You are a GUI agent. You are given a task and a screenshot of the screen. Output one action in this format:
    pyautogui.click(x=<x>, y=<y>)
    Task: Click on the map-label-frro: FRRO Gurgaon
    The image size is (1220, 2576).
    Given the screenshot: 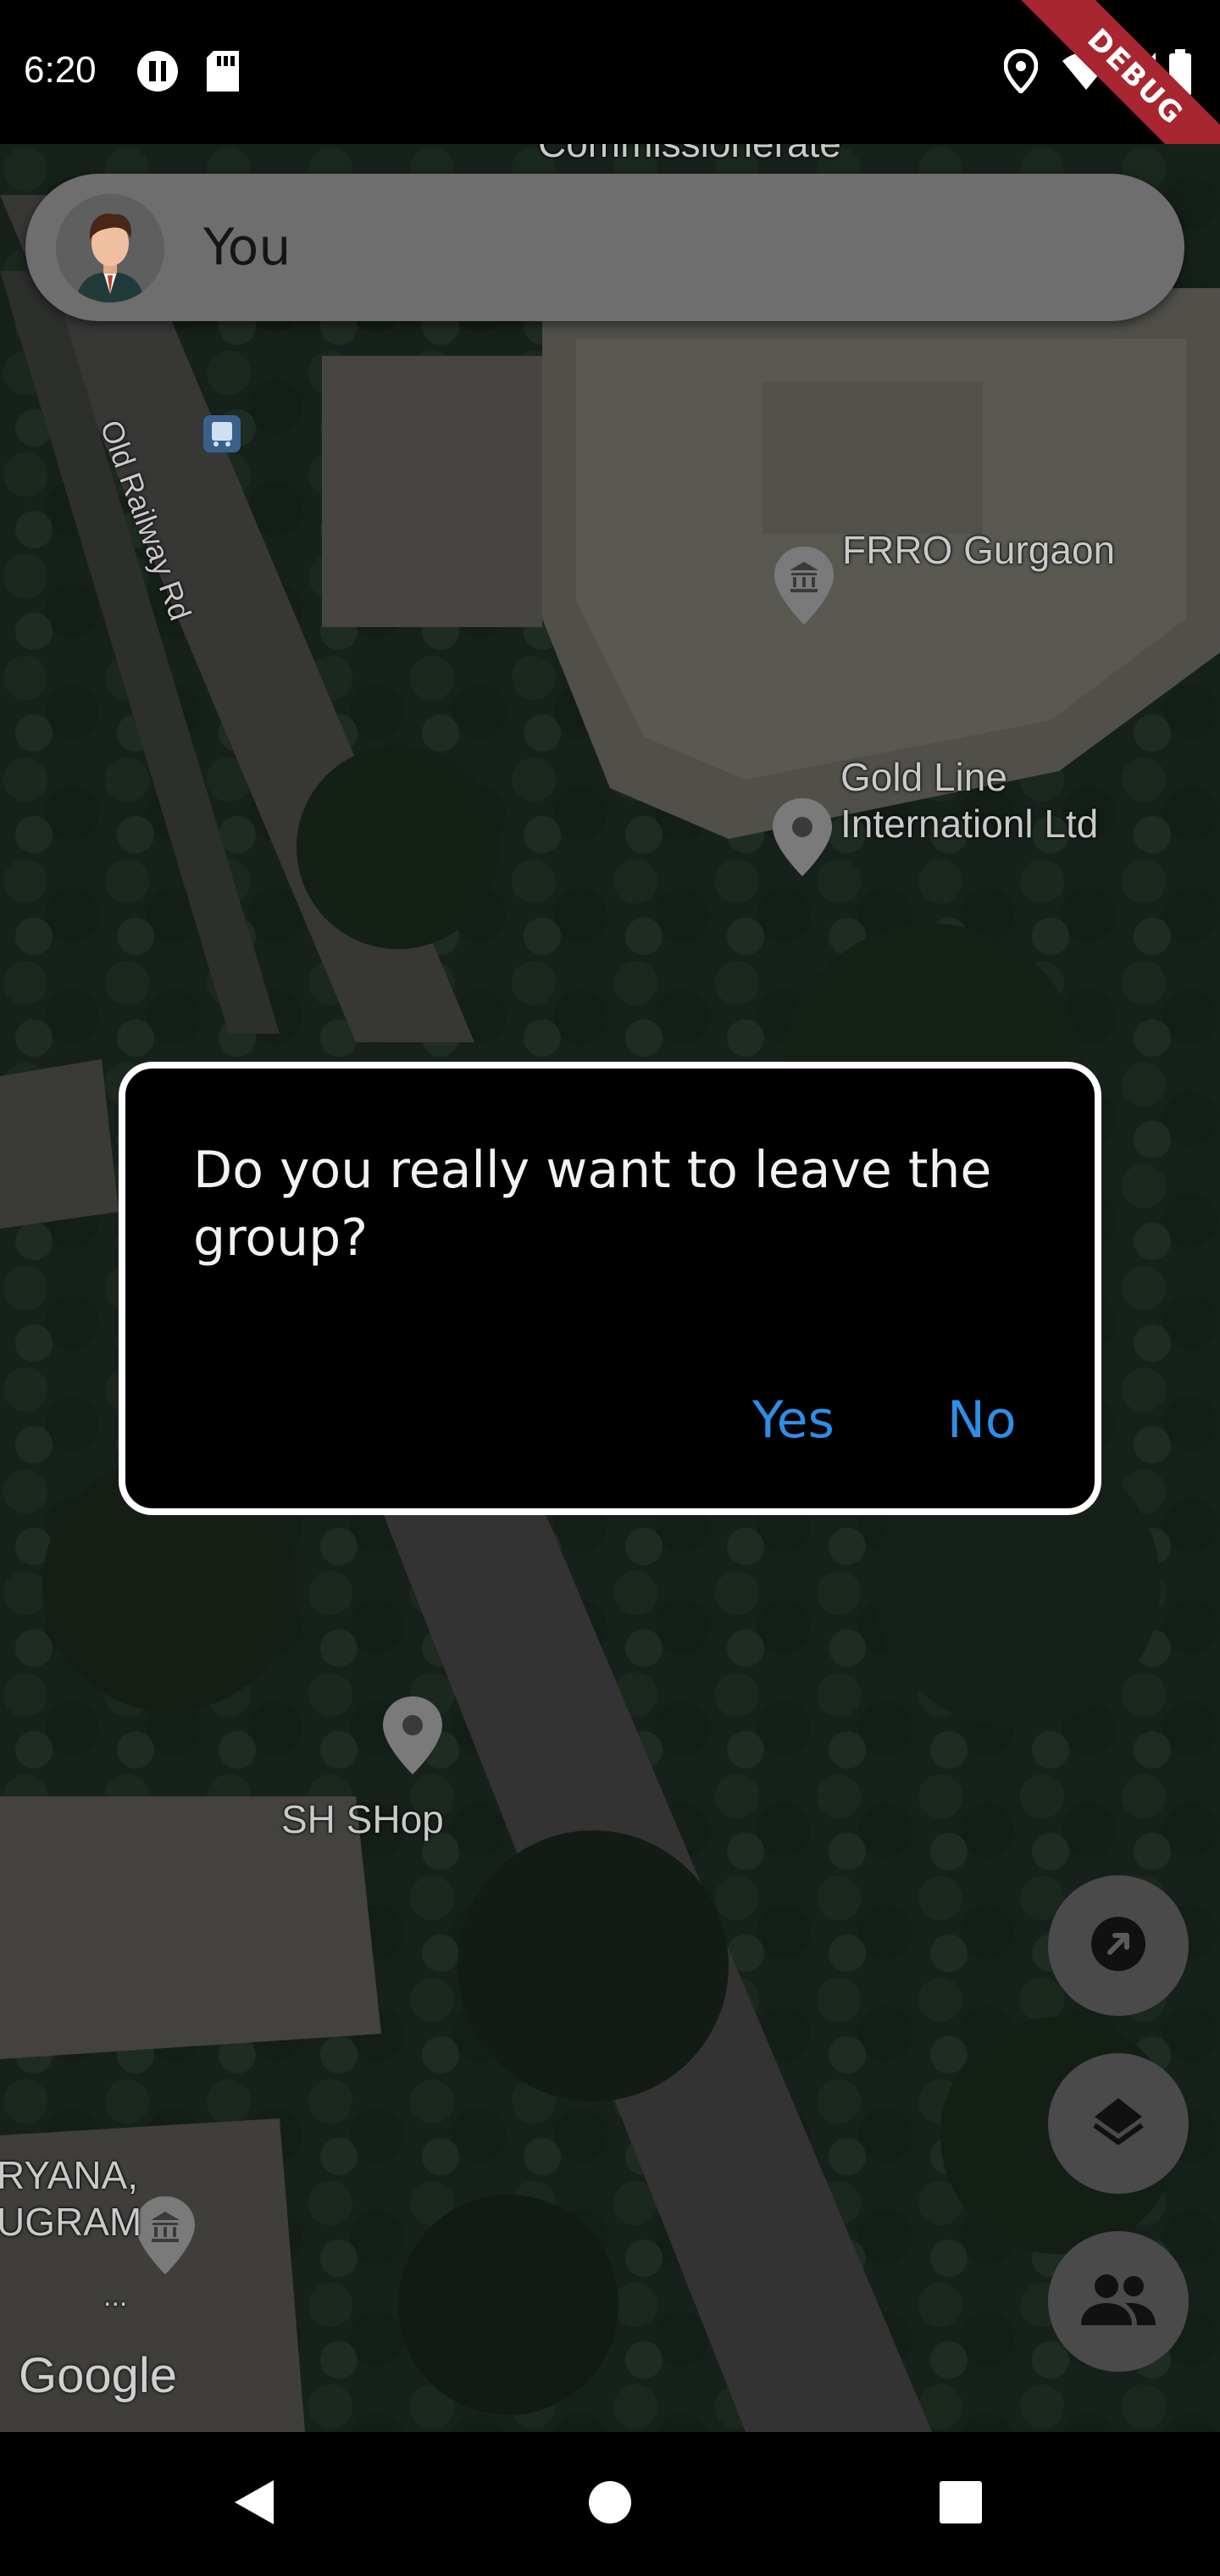 What is the action you would take?
    pyautogui.click(x=979, y=550)
    